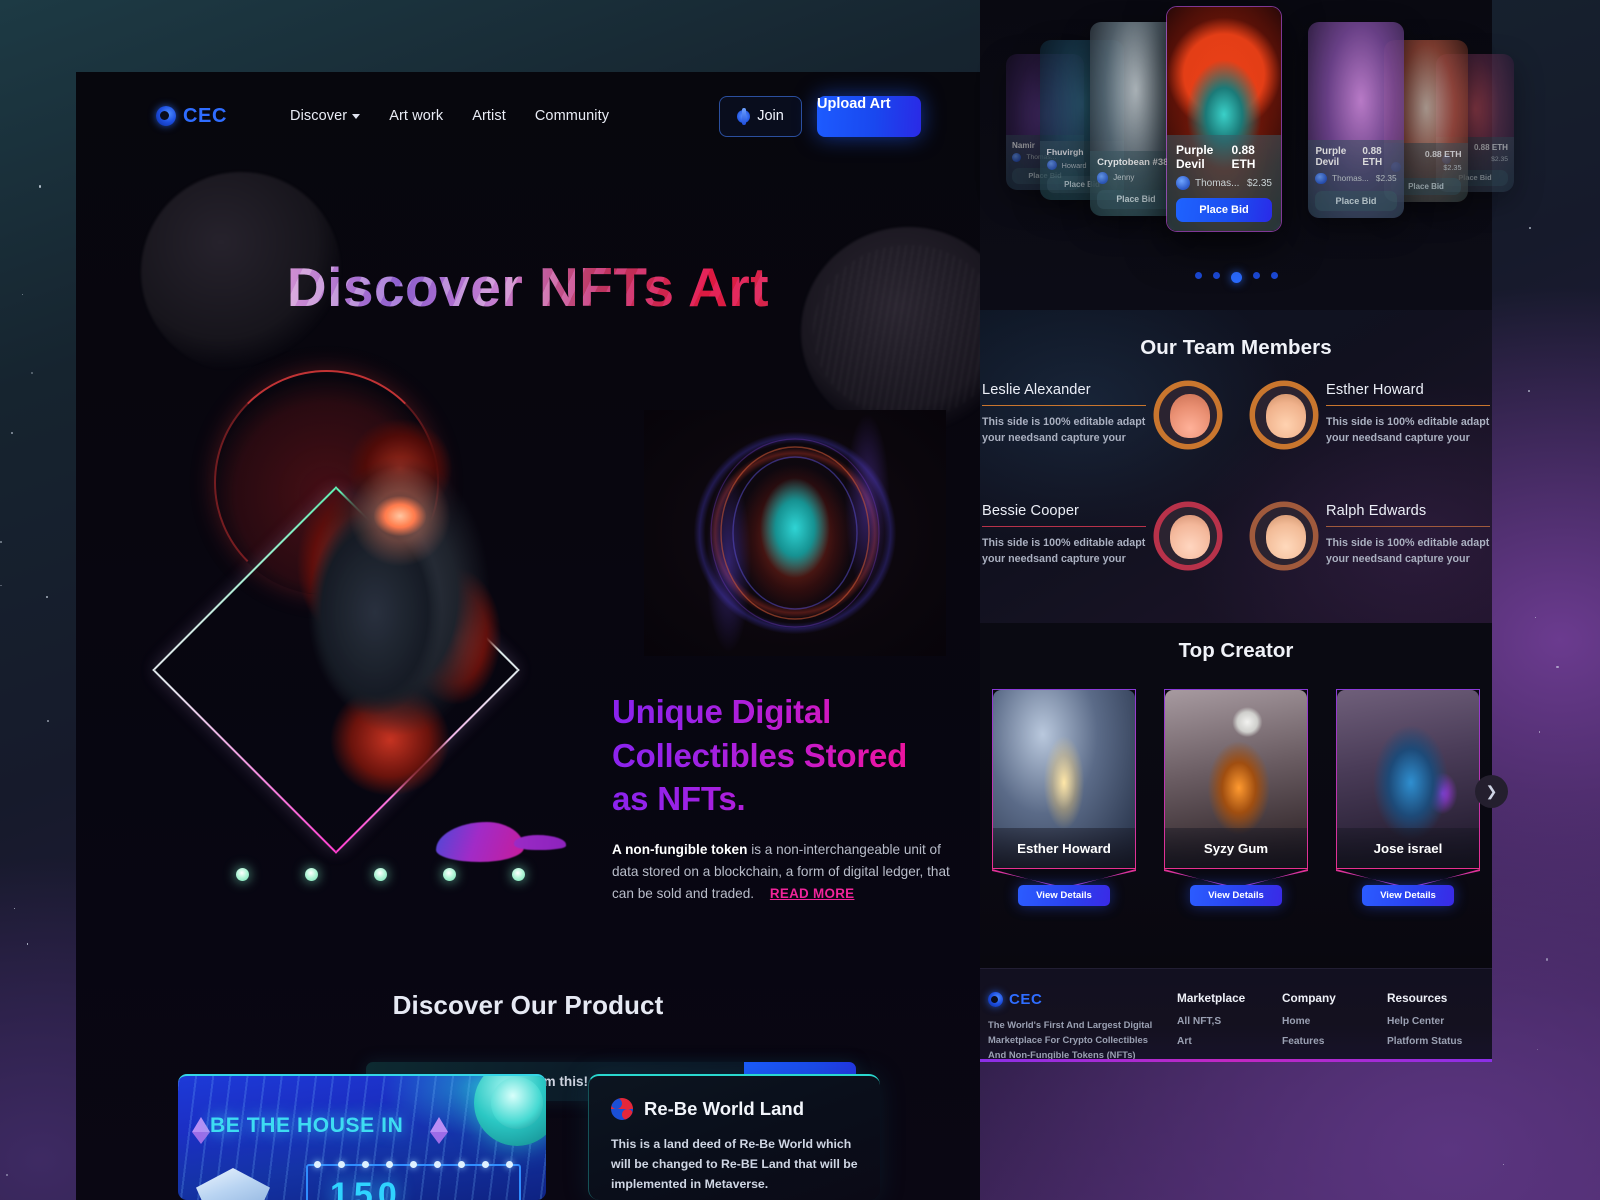 The image size is (1600, 1200). What do you see at coordinates (1286, 537) in the screenshot?
I see `memoji-head` at bounding box center [1286, 537].